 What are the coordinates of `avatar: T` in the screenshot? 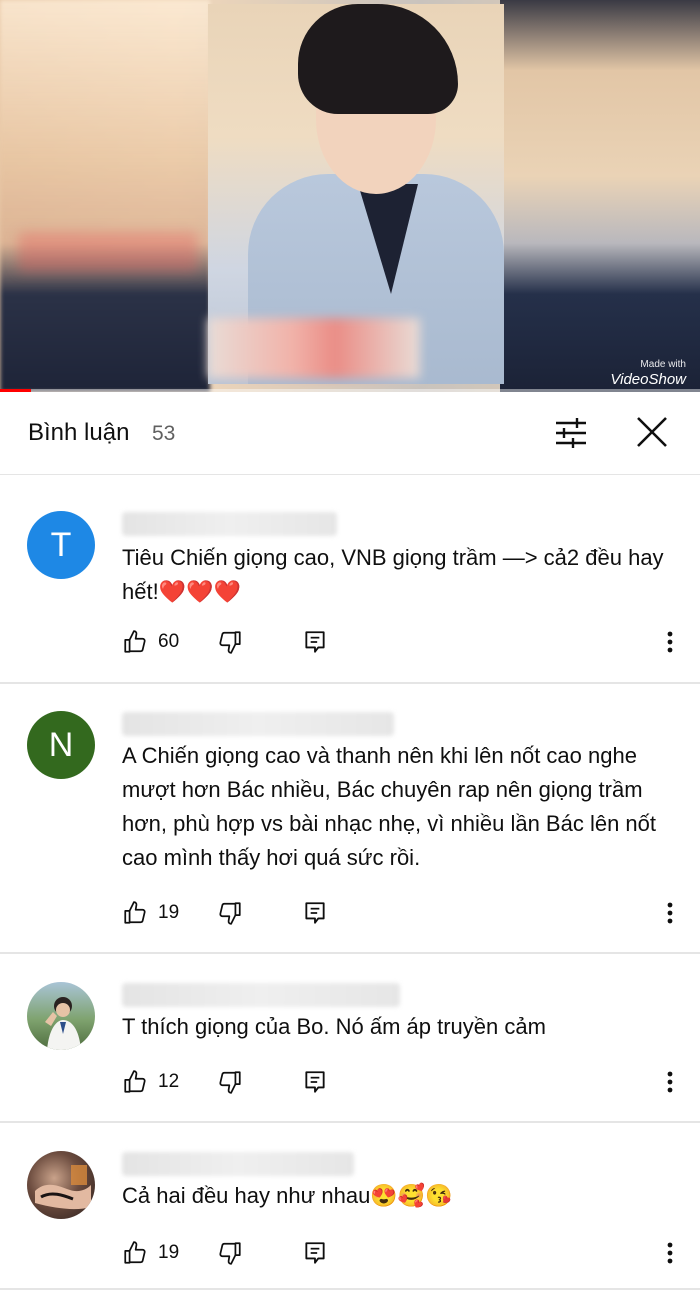 It's located at (61, 545).